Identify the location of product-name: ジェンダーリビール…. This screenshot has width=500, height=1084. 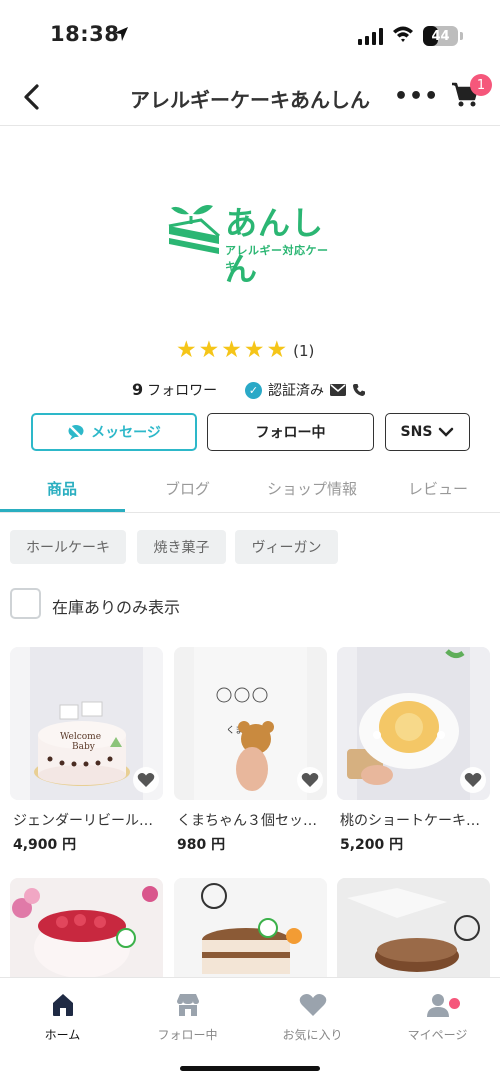
(83, 821).